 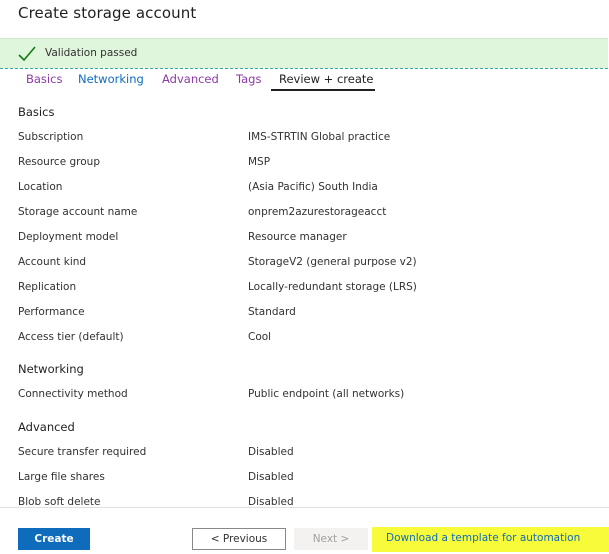 What do you see at coordinates (331, 539) in the screenshot?
I see `next-button: Next >` at bounding box center [331, 539].